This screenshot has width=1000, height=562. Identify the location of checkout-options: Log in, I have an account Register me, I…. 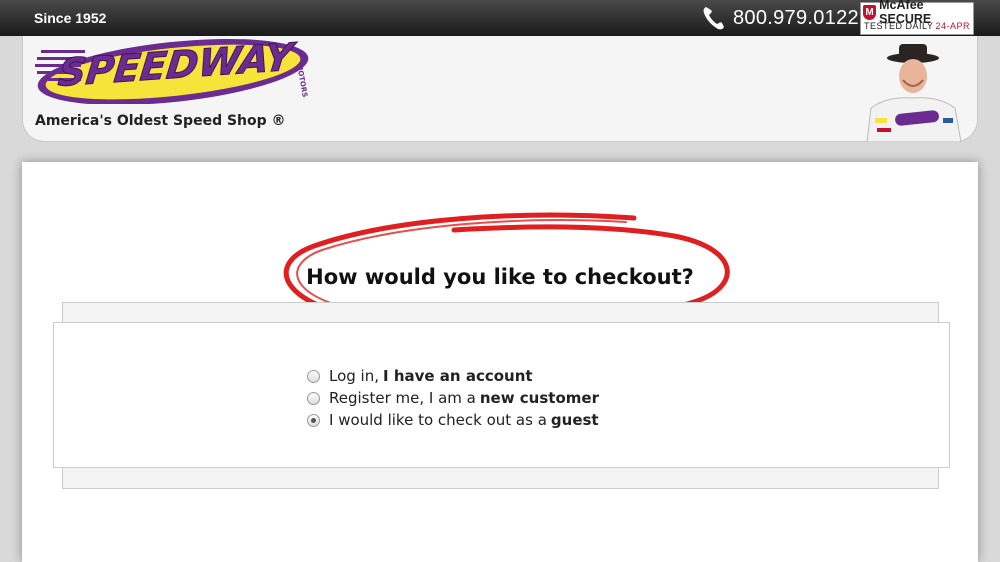
(453, 398).